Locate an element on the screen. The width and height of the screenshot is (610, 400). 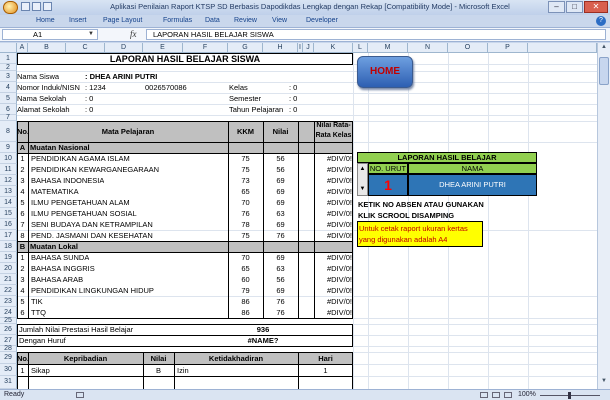
close-button: ✕ is located at coordinates (596, 7).